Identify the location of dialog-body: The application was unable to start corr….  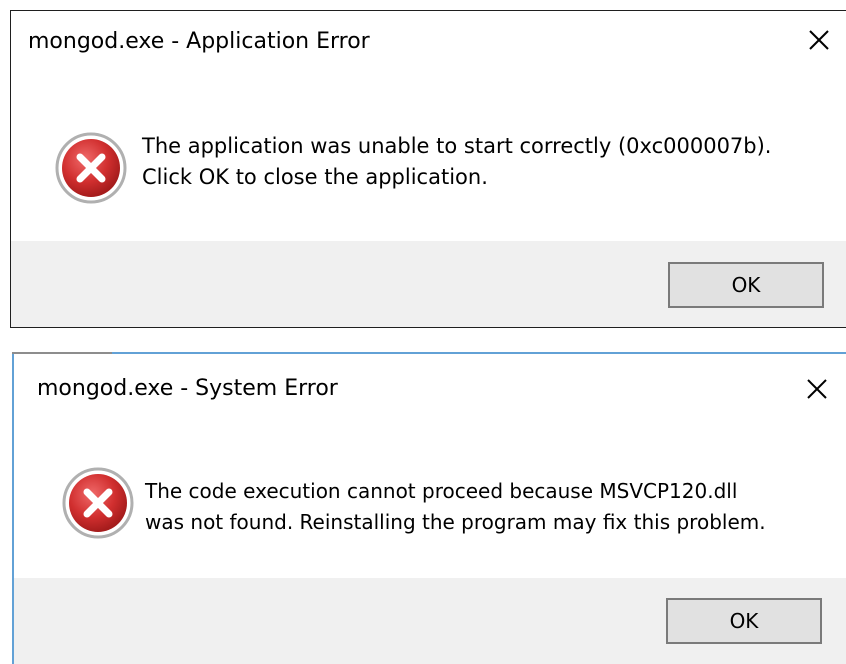
(428, 169).